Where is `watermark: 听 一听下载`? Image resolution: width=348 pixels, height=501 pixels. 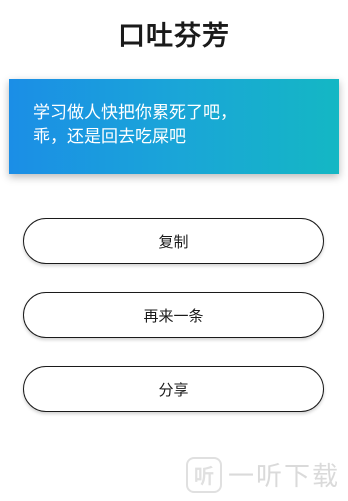 watermark: 听 一听下载 is located at coordinates (262, 474).